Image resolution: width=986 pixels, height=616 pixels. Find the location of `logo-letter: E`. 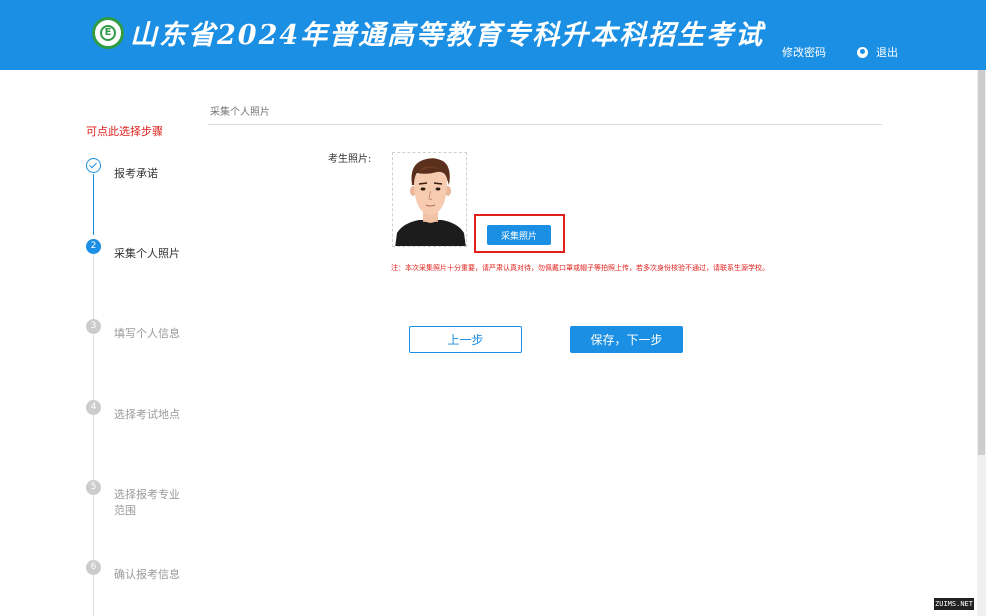

logo-letter: E is located at coordinates (108, 33).